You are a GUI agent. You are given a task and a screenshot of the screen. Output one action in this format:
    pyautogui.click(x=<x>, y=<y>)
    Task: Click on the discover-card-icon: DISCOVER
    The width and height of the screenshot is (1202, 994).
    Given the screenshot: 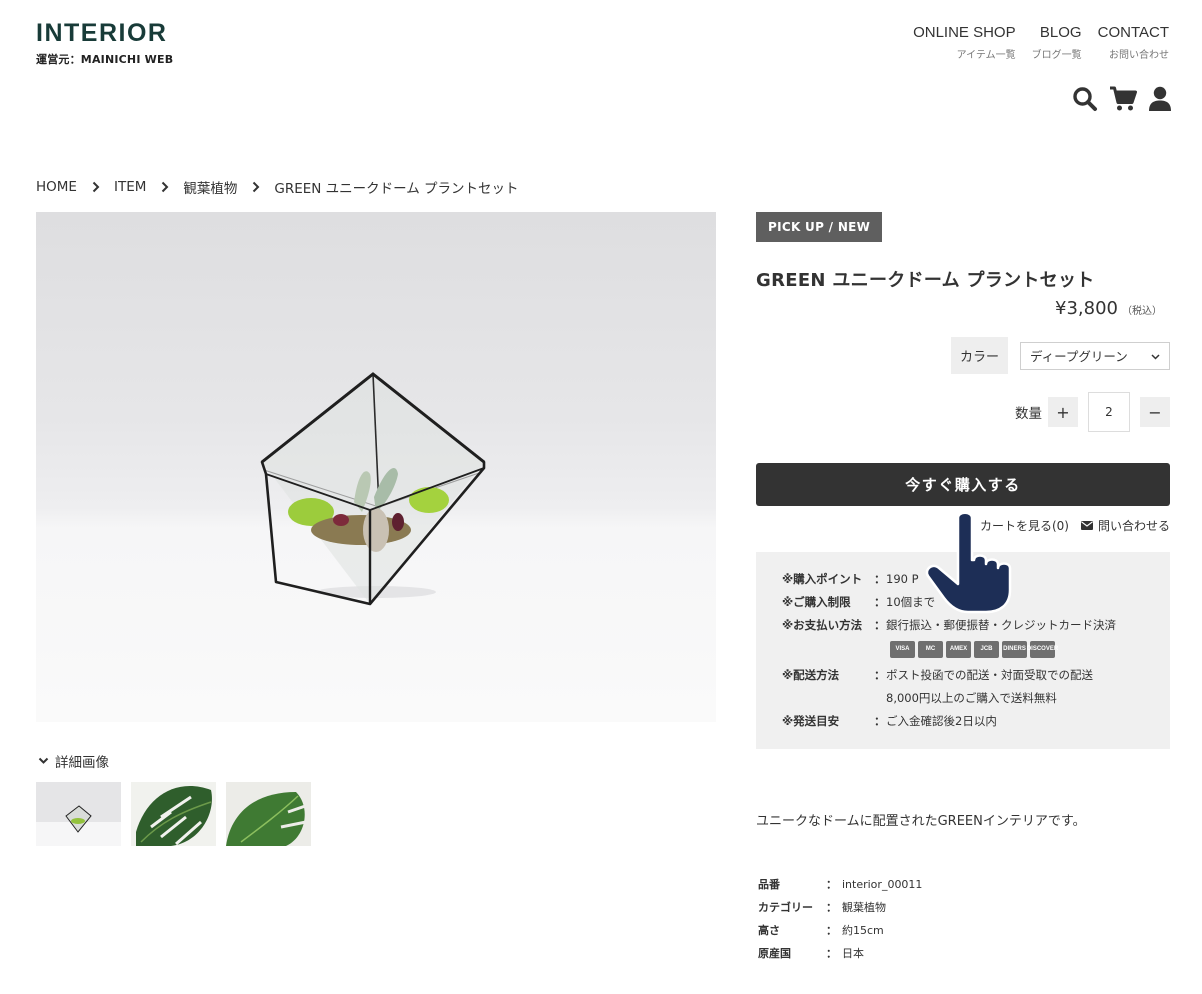 What is the action you would take?
    pyautogui.click(x=1042, y=649)
    